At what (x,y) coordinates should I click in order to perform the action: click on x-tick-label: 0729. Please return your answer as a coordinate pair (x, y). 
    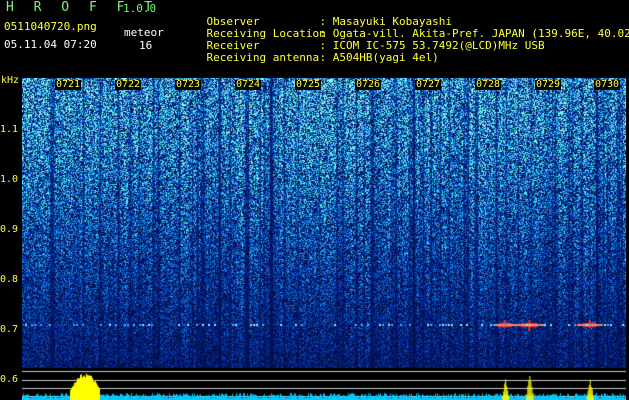
    Looking at the image, I should click on (548, 84).